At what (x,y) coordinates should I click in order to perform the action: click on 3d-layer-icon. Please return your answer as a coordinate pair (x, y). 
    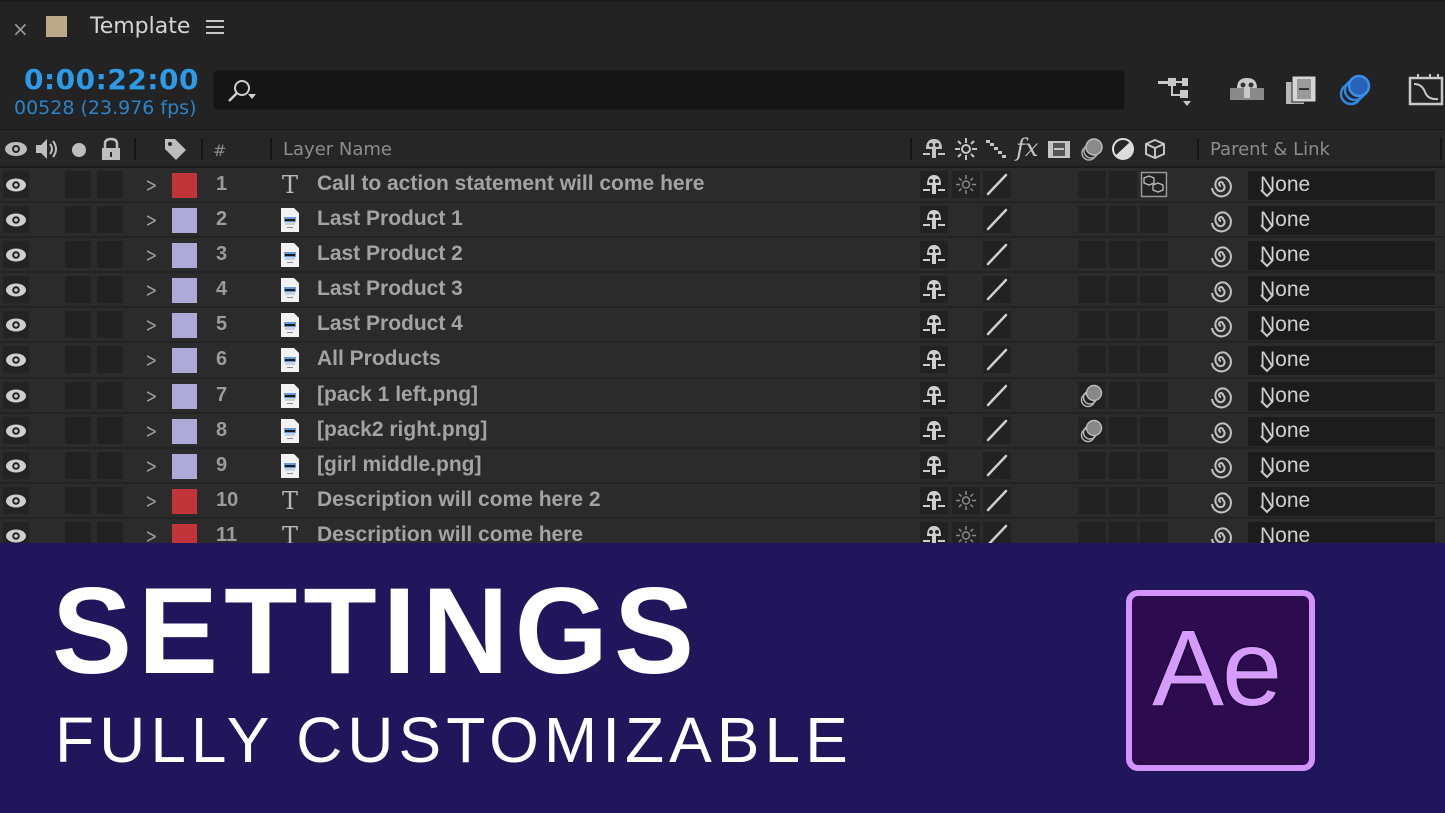
    Looking at the image, I should click on (1155, 149).